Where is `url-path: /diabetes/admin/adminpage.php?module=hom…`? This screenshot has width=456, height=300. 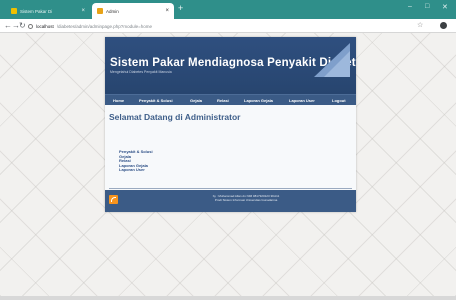
url-path: /diabetes/admin/adminpage.php?module=hom… is located at coordinates (104, 26).